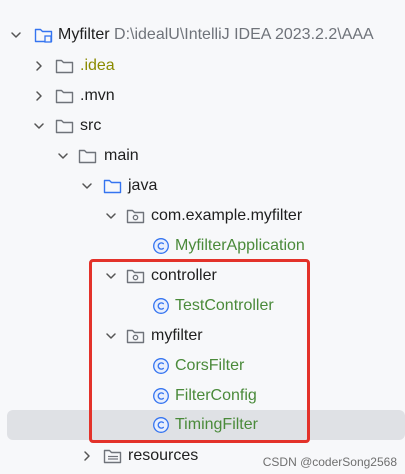  Describe the element at coordinates (121, 155) in the screenshot. I see `folder-label: main` at that location.